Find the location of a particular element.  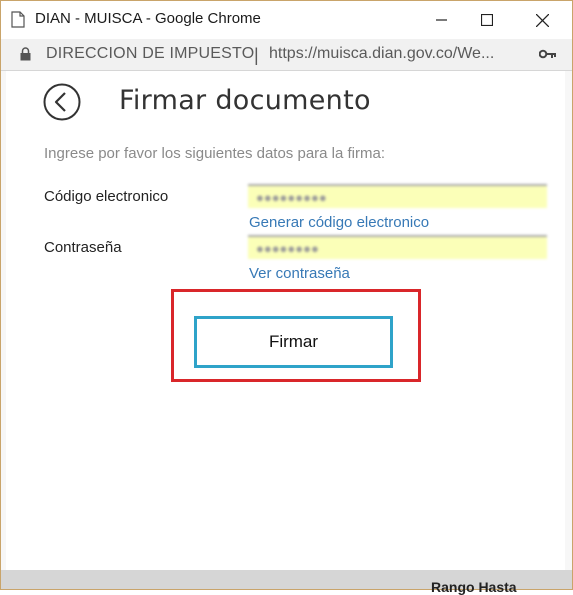

generate-code-link: Generar código electronico is located at coordinates (339, 222).